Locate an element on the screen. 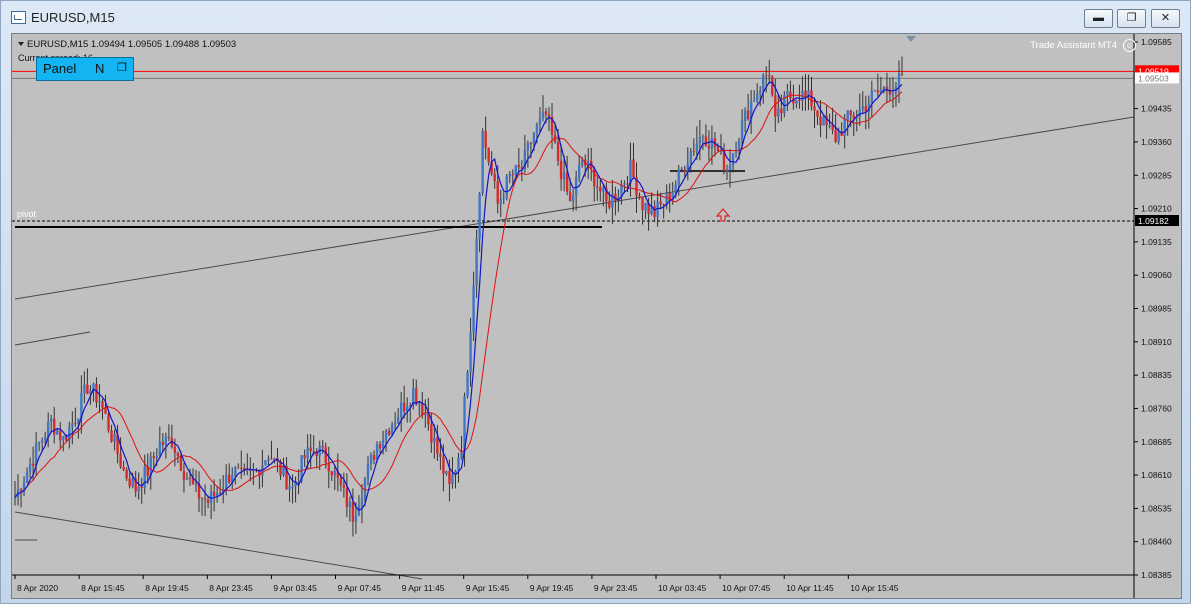 Image resolution: width=1191 pixels, height=604 pixels. up-arrow-marker is located at coordinates (723, 215).